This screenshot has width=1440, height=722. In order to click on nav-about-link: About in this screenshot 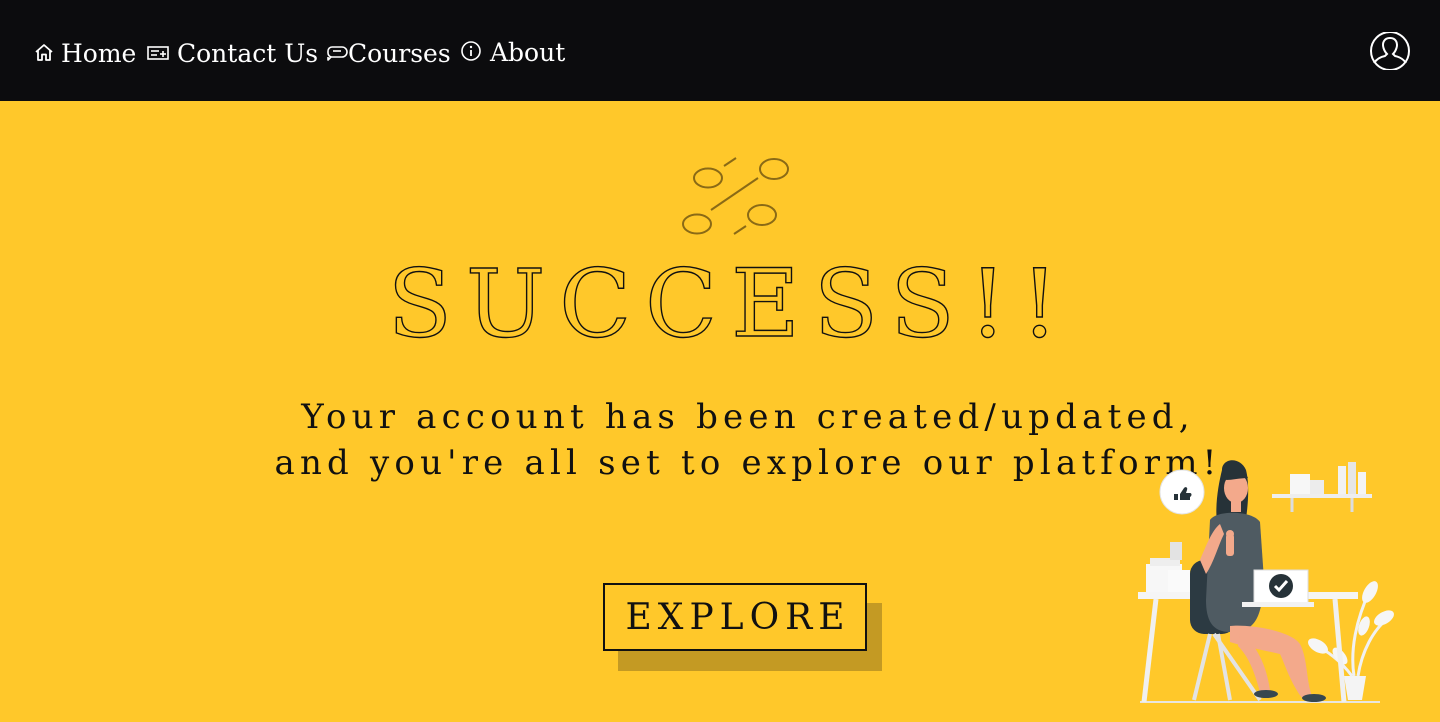, I will do `click(512, 52)`.